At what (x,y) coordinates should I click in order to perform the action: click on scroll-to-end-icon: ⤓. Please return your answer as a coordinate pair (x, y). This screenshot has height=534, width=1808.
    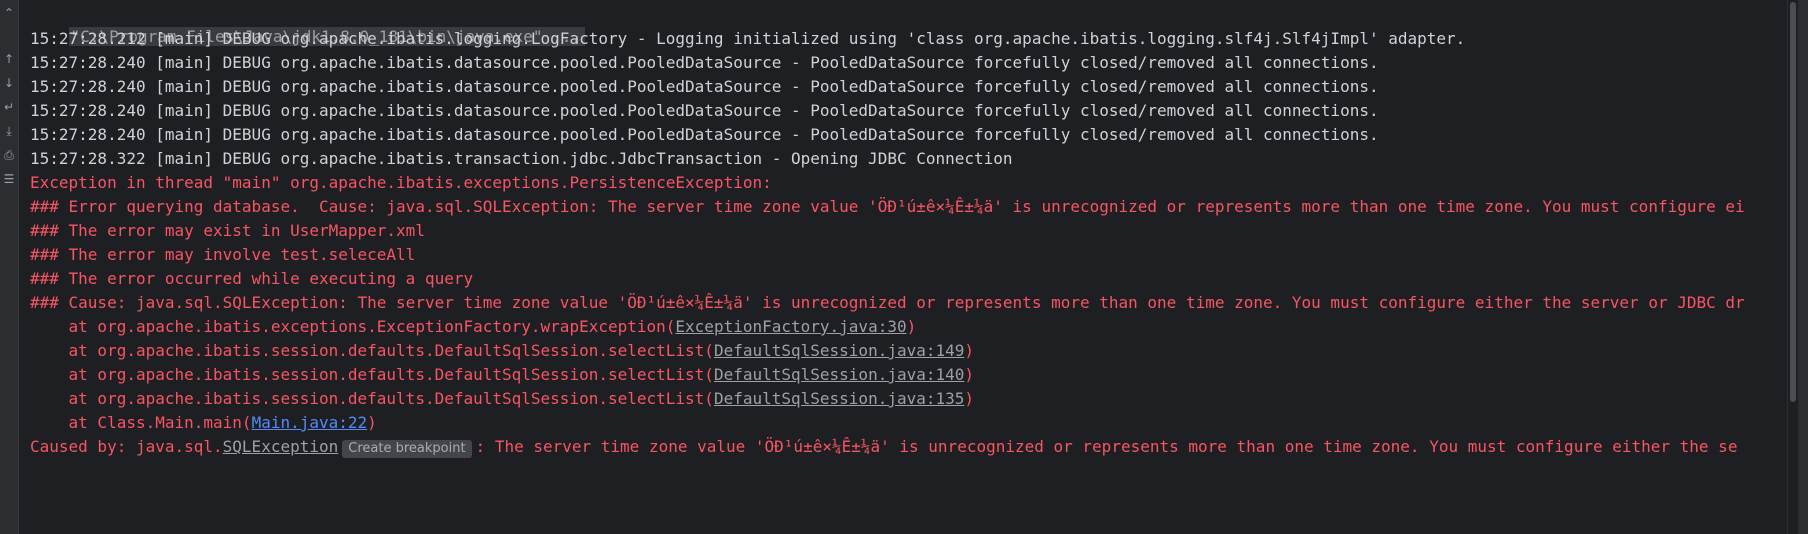
    Looking at the image, I should click on (9, 131).